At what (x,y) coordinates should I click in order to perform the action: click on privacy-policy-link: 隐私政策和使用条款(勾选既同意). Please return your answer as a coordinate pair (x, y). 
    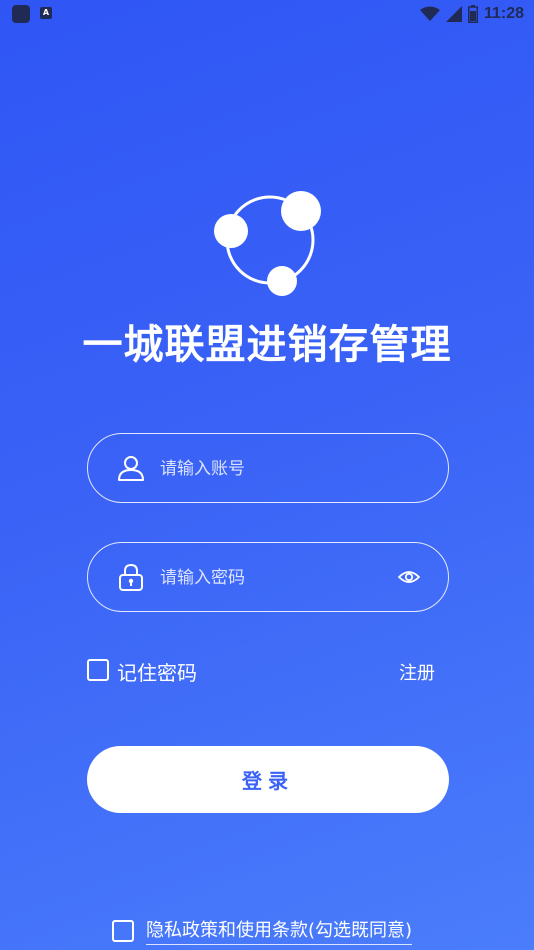
    Looking at the image, I should click on (279, 930).